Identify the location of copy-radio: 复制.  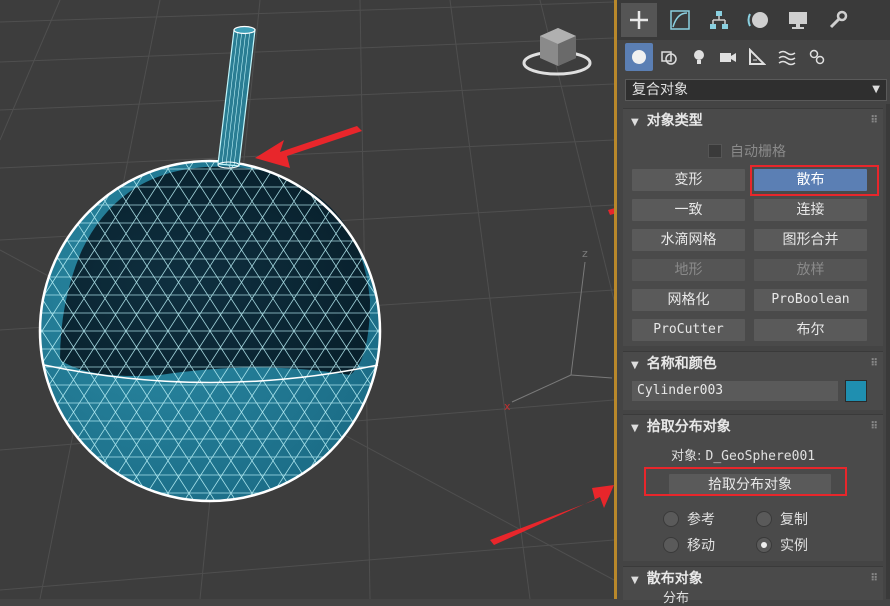
(782, 519).